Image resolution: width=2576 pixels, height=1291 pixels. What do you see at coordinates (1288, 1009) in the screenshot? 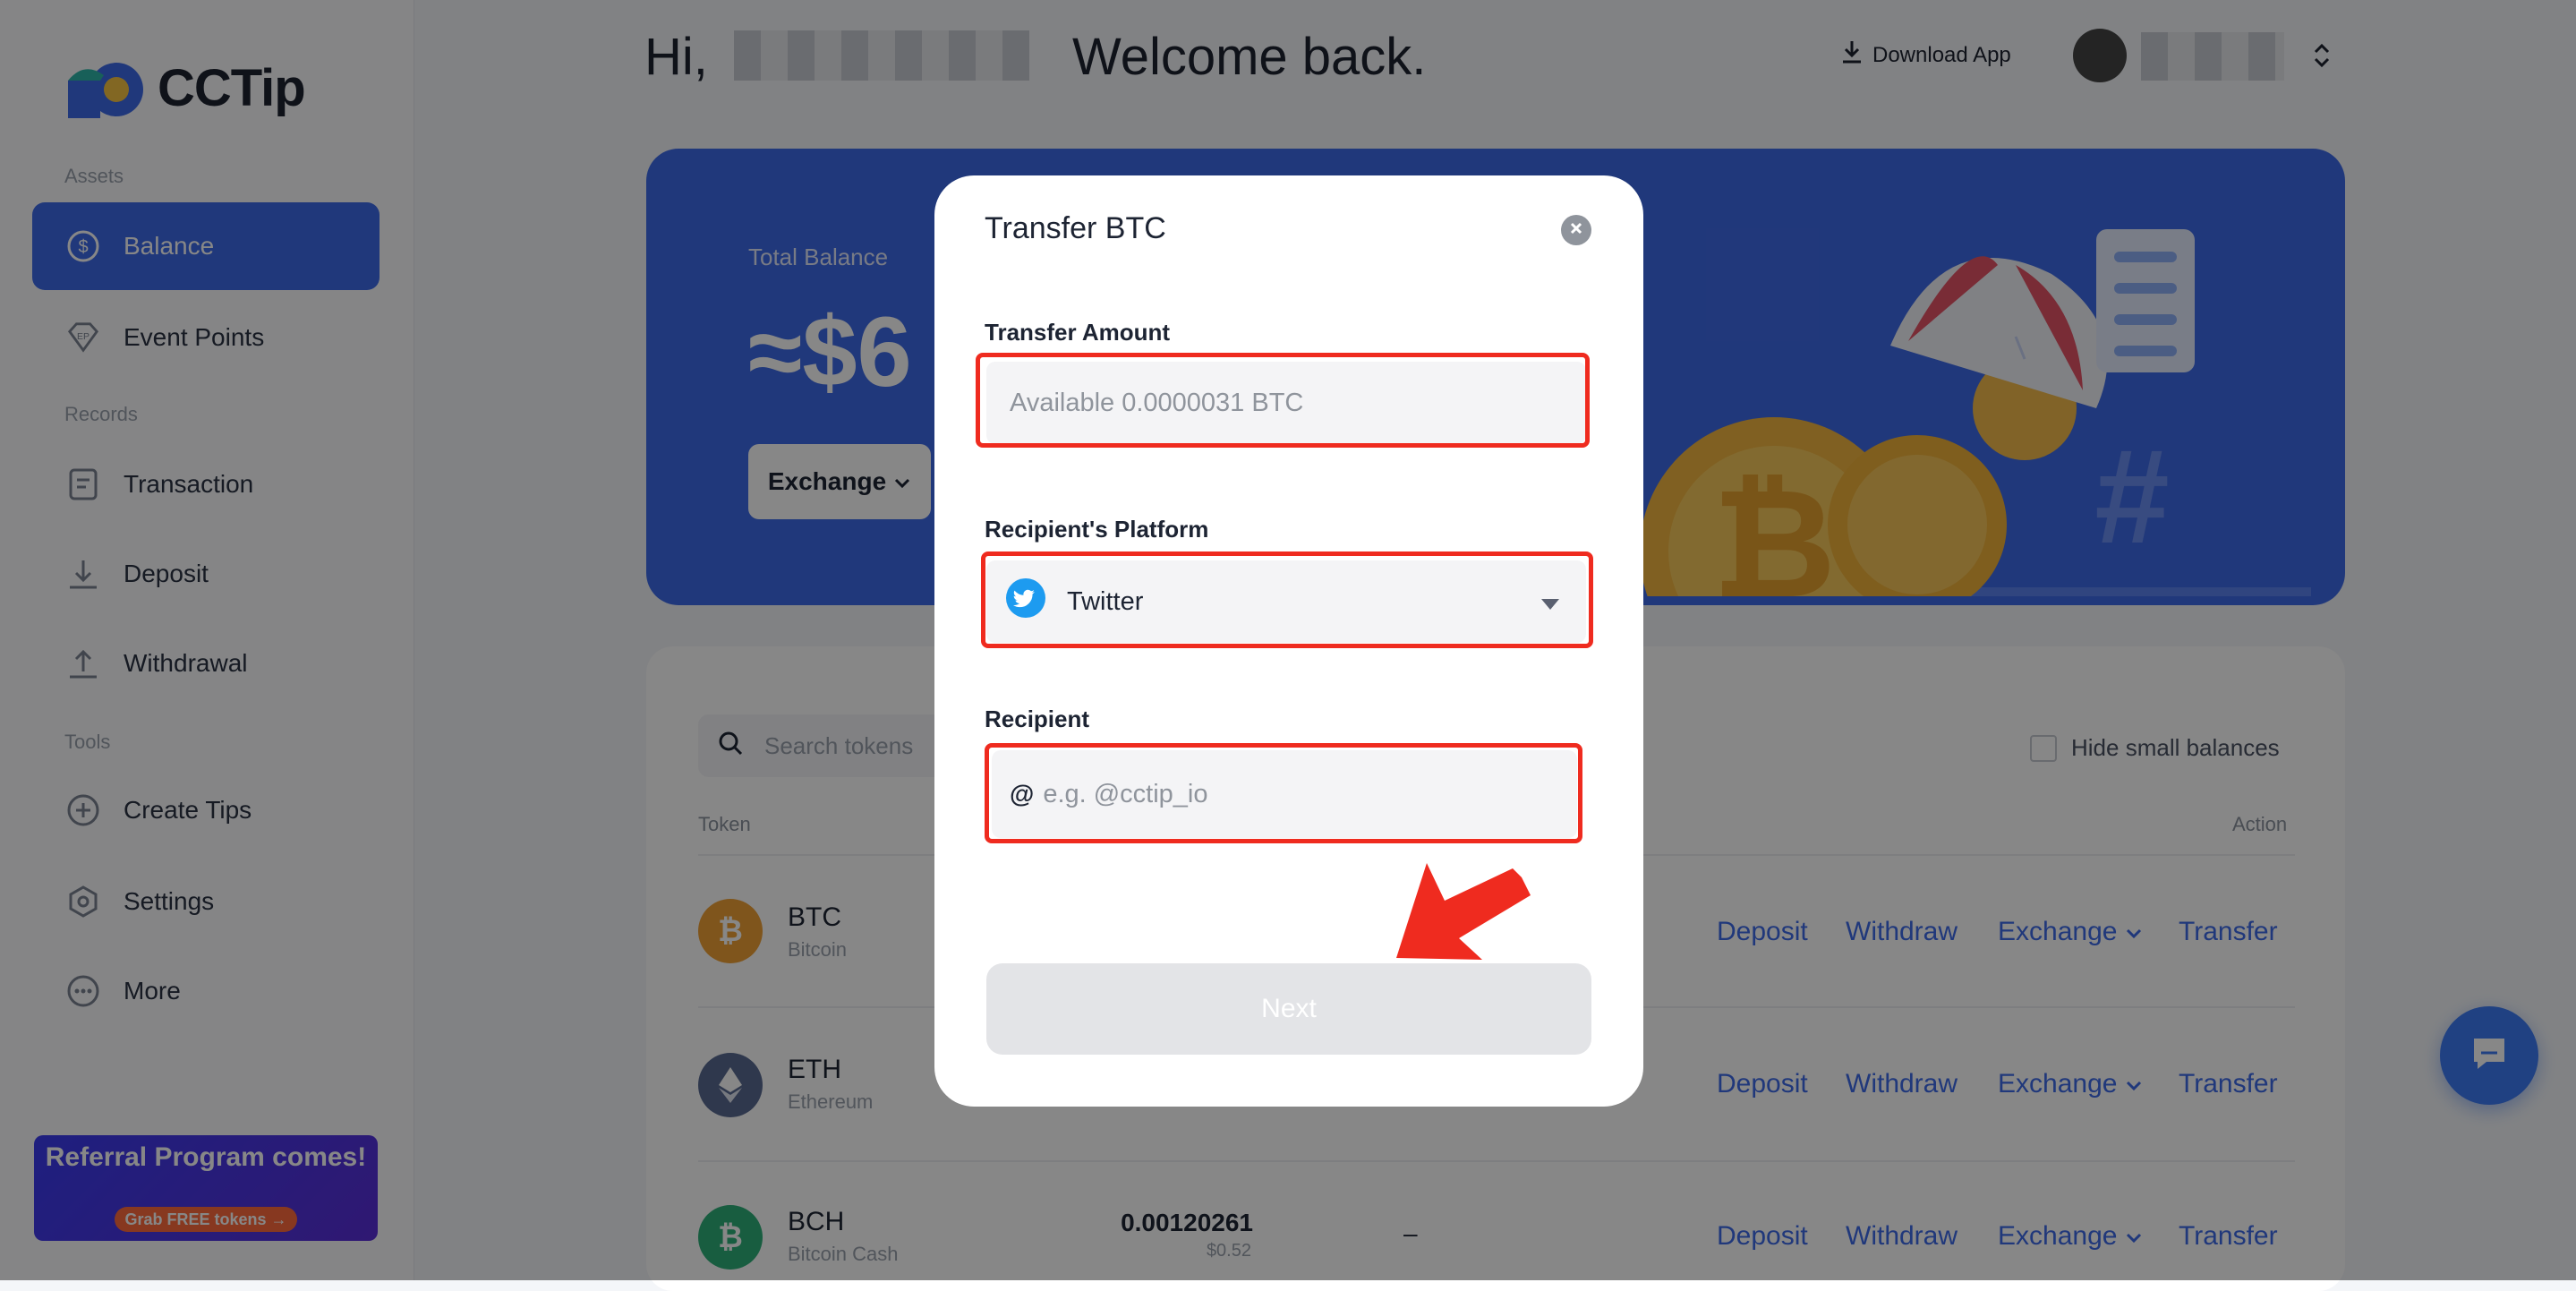
I see `next-button: Next` at bounding box center [1288, 1009].